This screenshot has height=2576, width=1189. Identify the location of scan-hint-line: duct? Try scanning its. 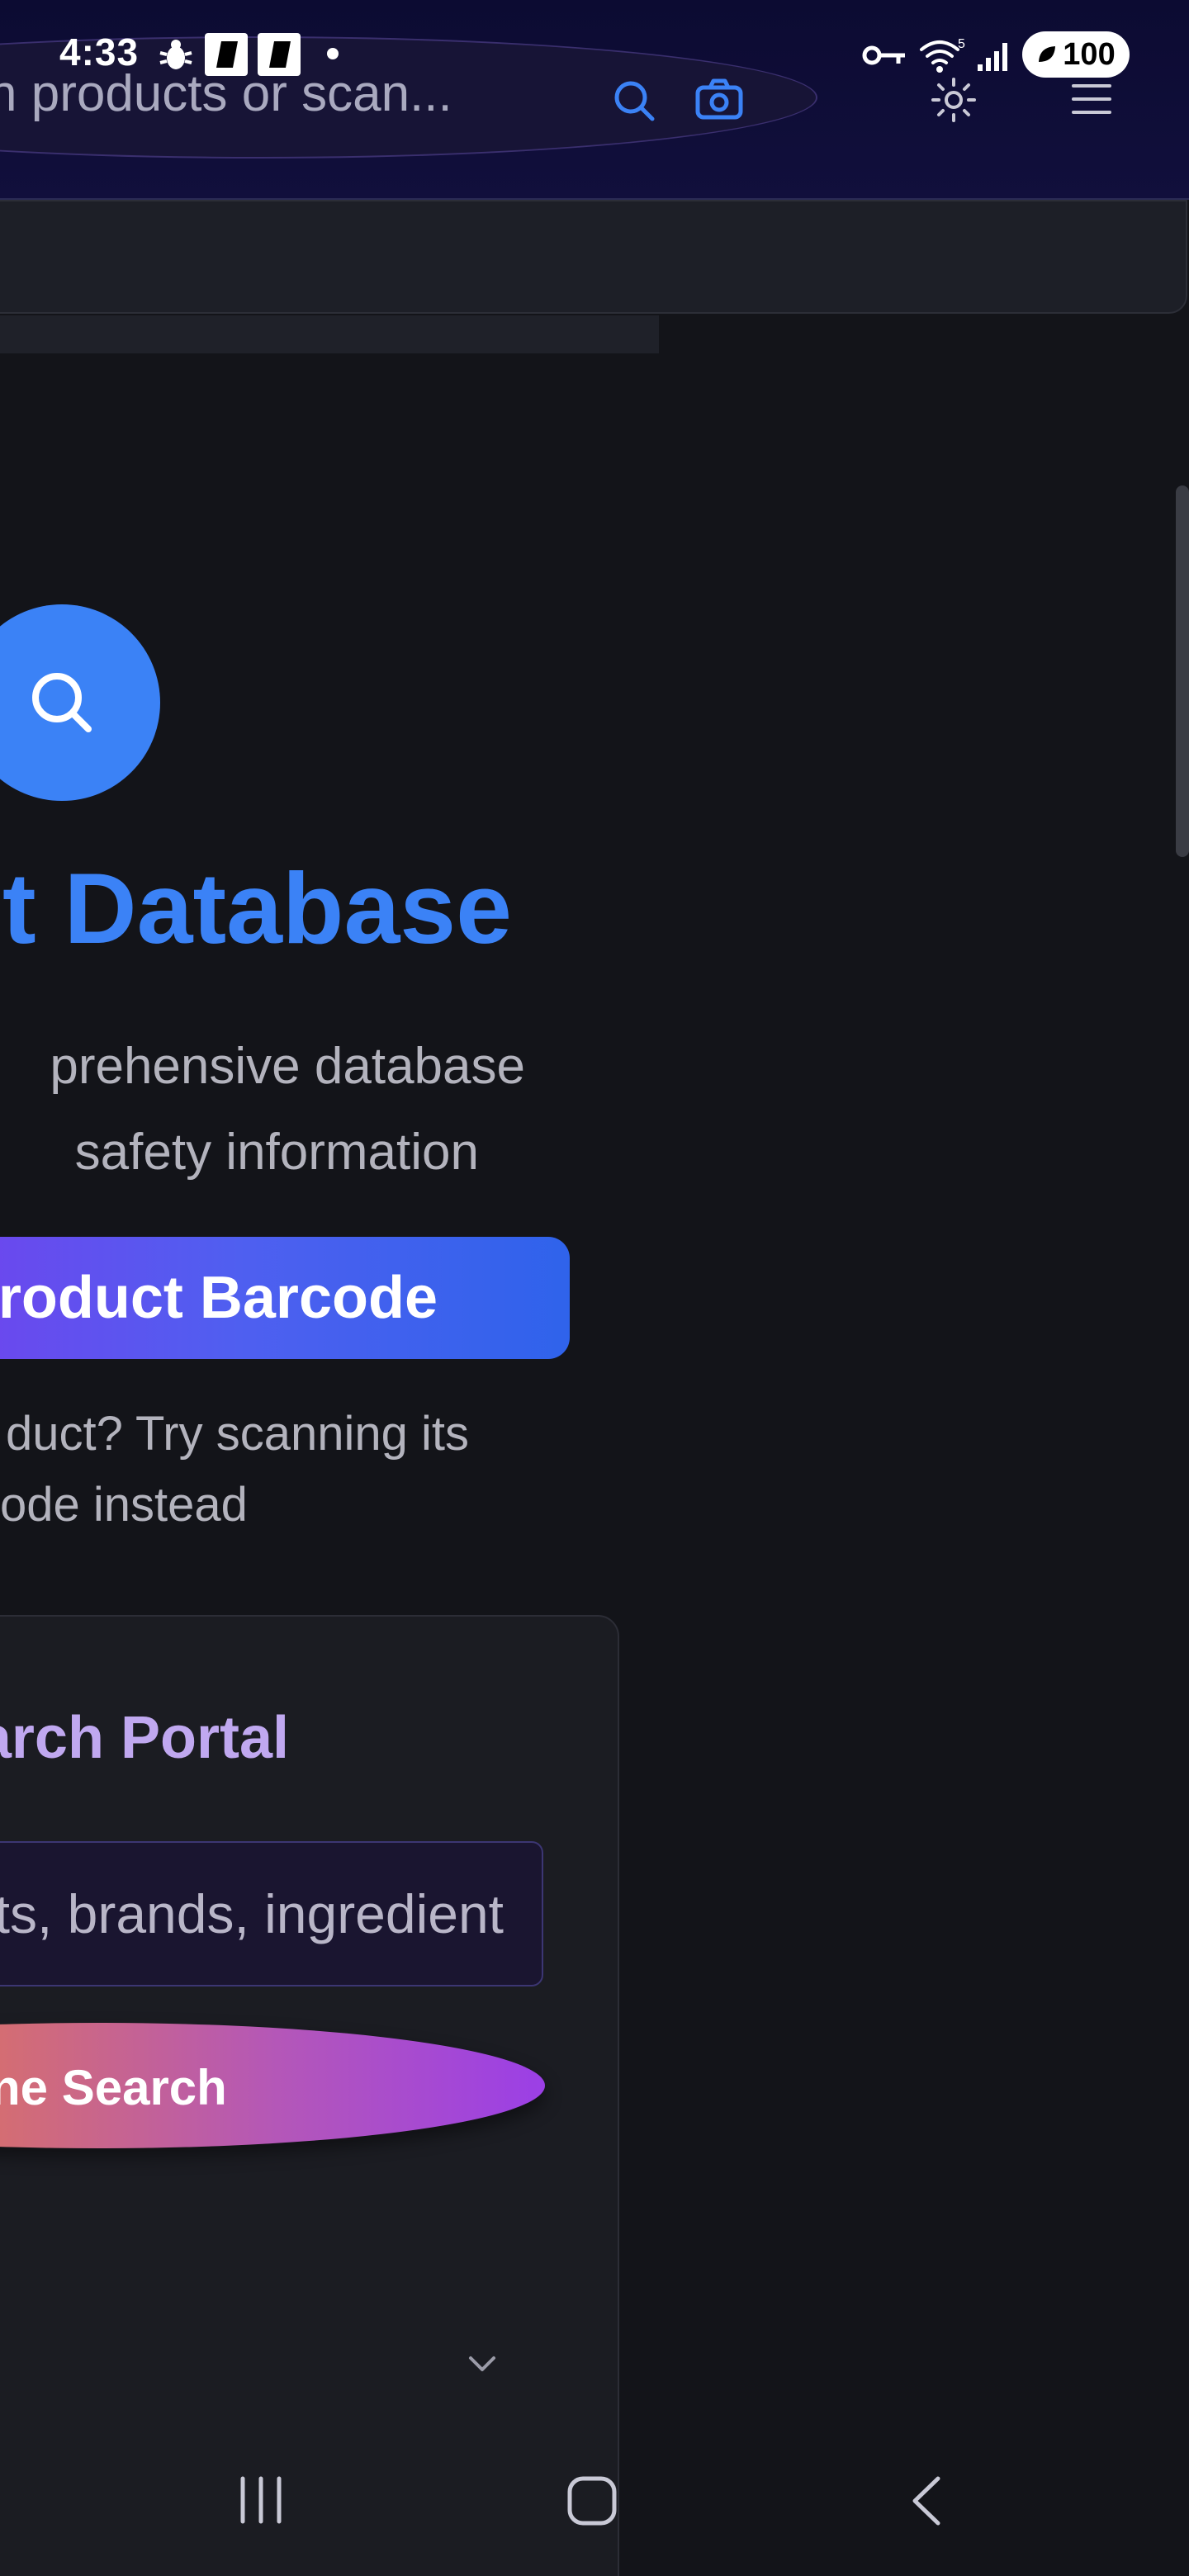
(237, 1434).